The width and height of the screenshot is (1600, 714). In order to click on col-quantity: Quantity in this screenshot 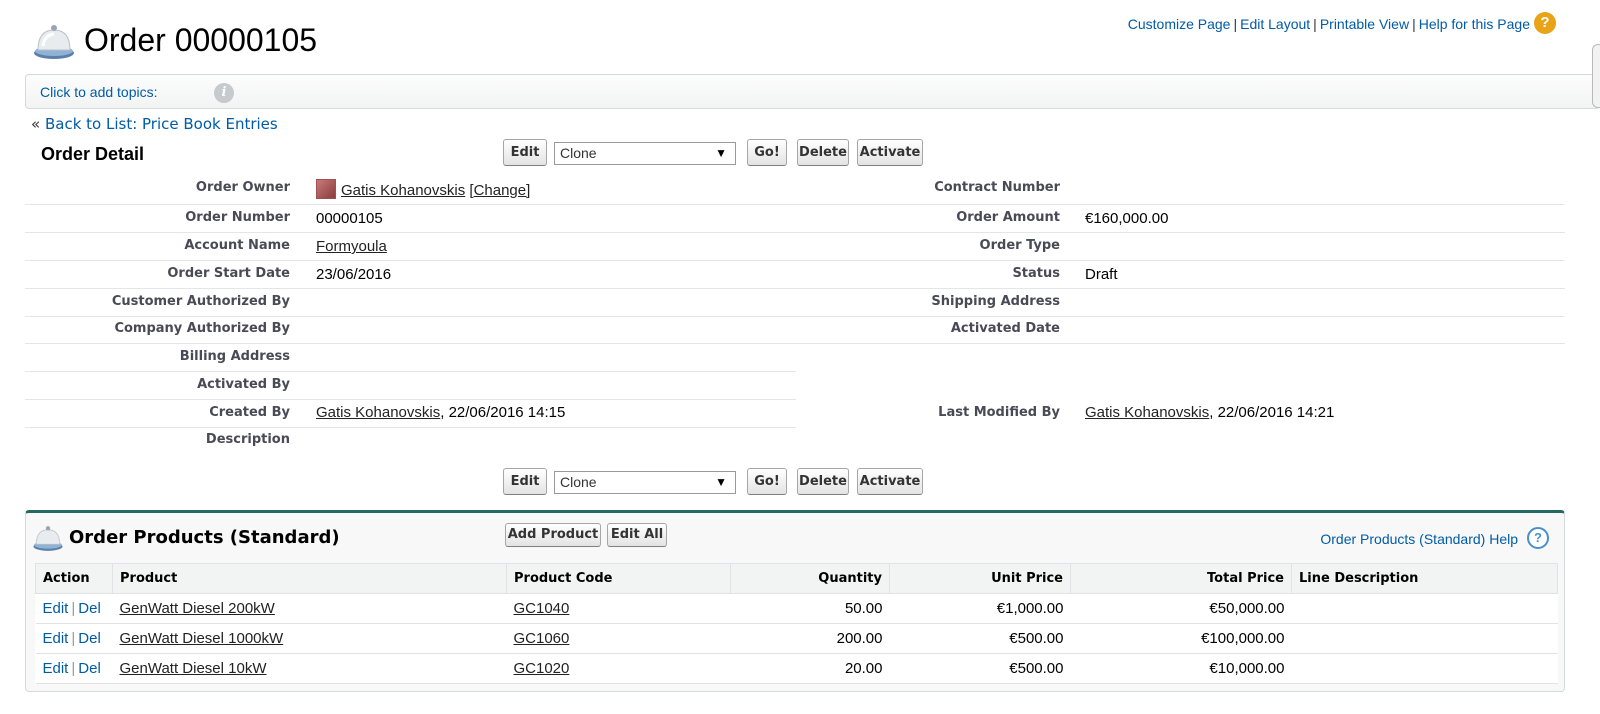, I will do `click(810, 578)`.